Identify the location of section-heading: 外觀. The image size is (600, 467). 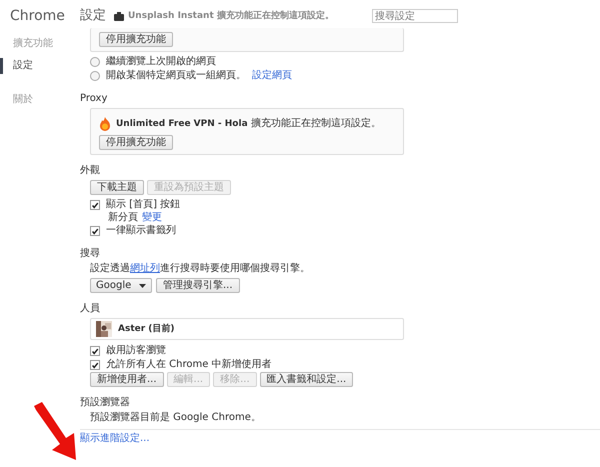
(90, 171).